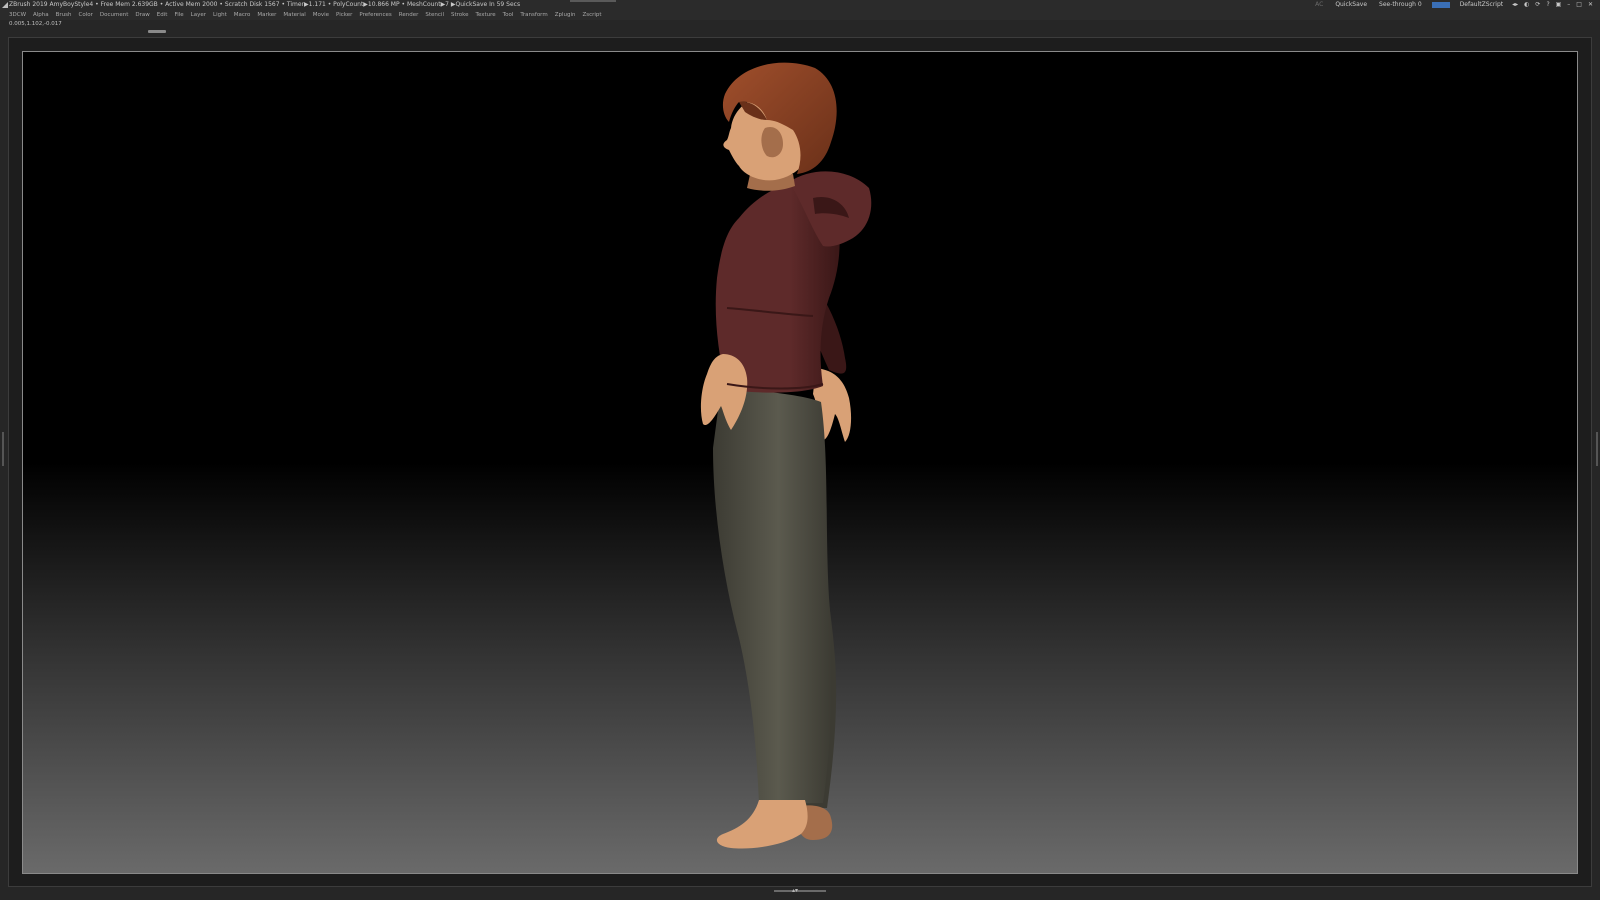 The height and width of the screenshot is (900, 1600). What do you see at coordinates (86, 15) in the screenshot?
I see `menu-color: Color` at bounding box center [86, 15].